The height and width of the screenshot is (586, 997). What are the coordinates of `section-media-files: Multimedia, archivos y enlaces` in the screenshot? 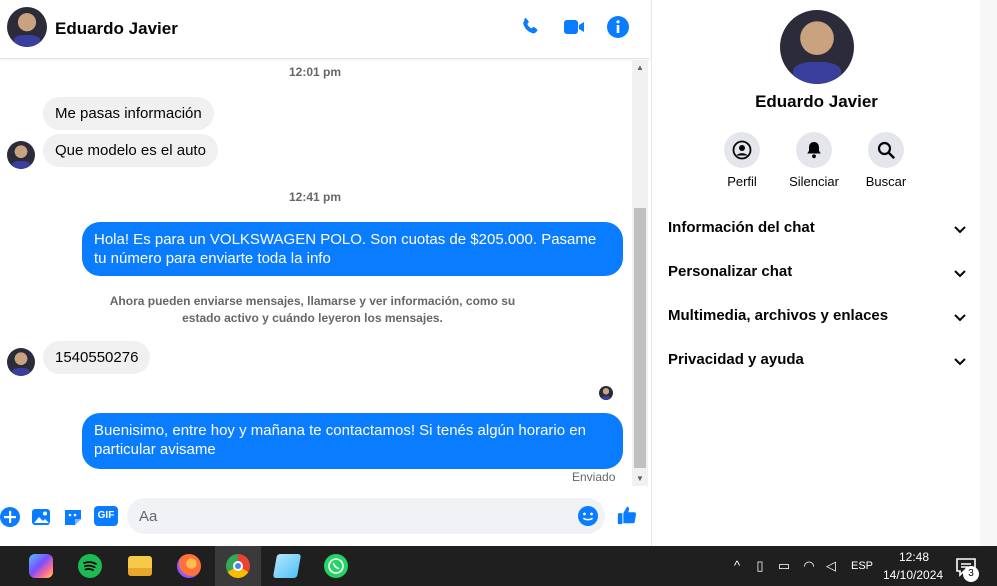 It's located at (818, 316).